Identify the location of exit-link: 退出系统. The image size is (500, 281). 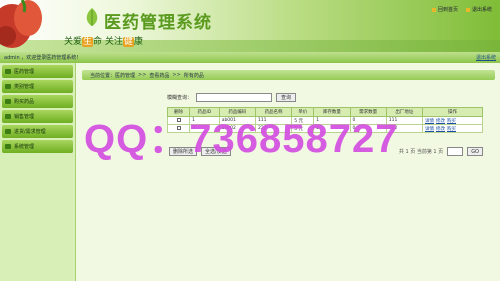
(478, 9).